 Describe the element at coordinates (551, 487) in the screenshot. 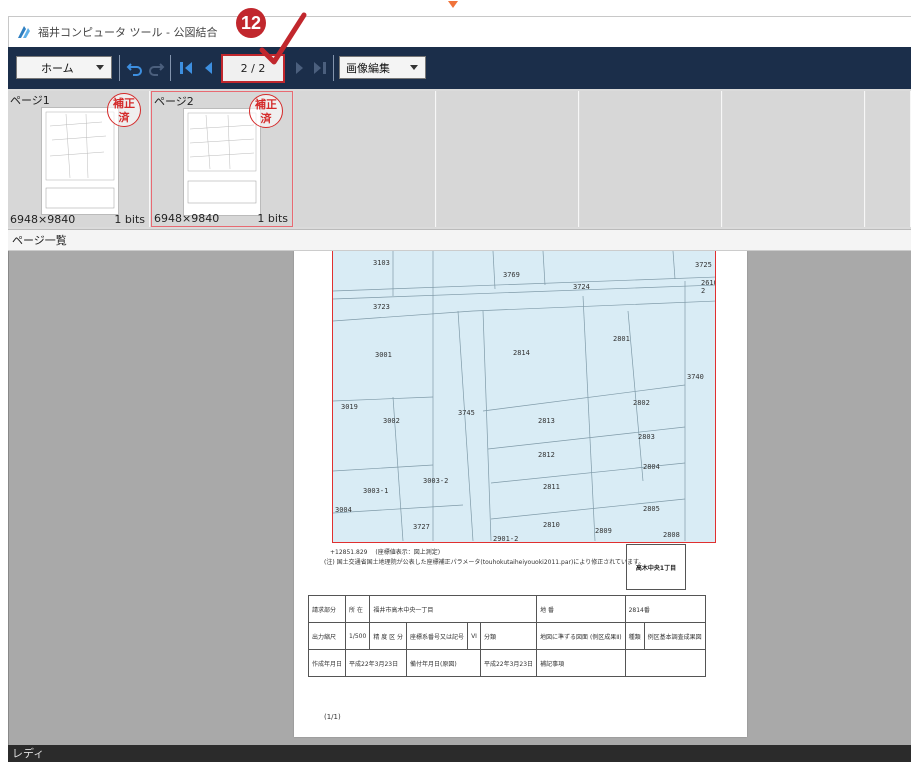

I see `lot-number: 2811` at that location.